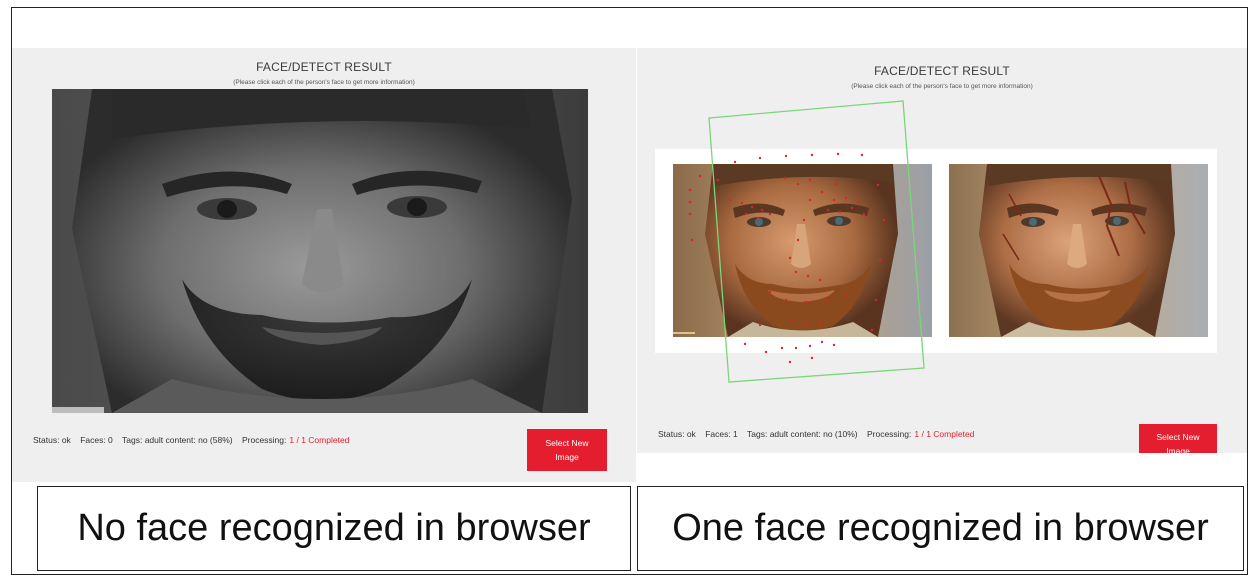 This screenshot has height=575, width=1248. I want to click on tags-text: Tags: adult content: no (58%), so click(177, 440).